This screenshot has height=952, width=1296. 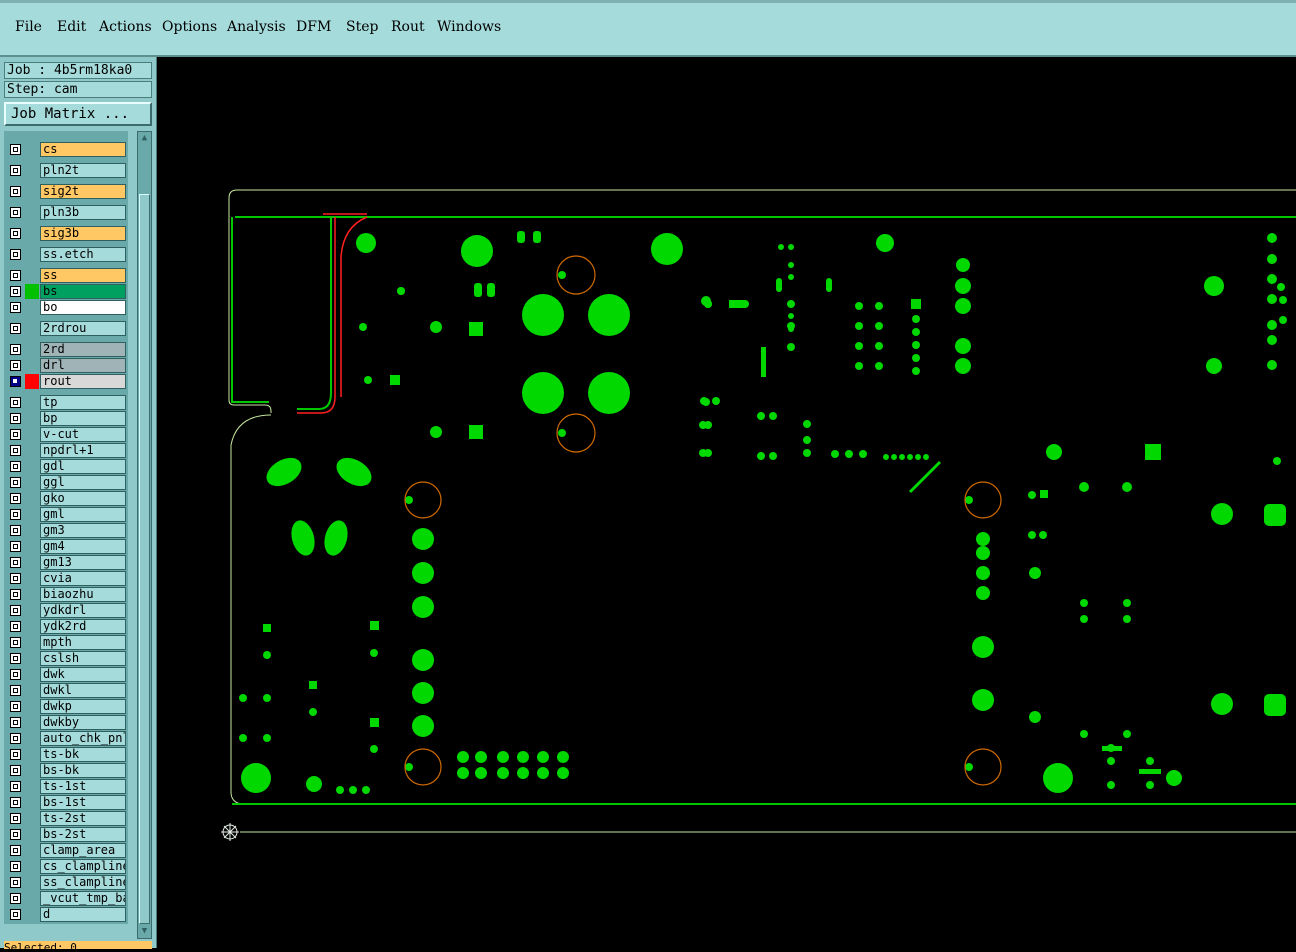 I want to click on layer-row-cvia: cvia, so click(x=66, y=578).